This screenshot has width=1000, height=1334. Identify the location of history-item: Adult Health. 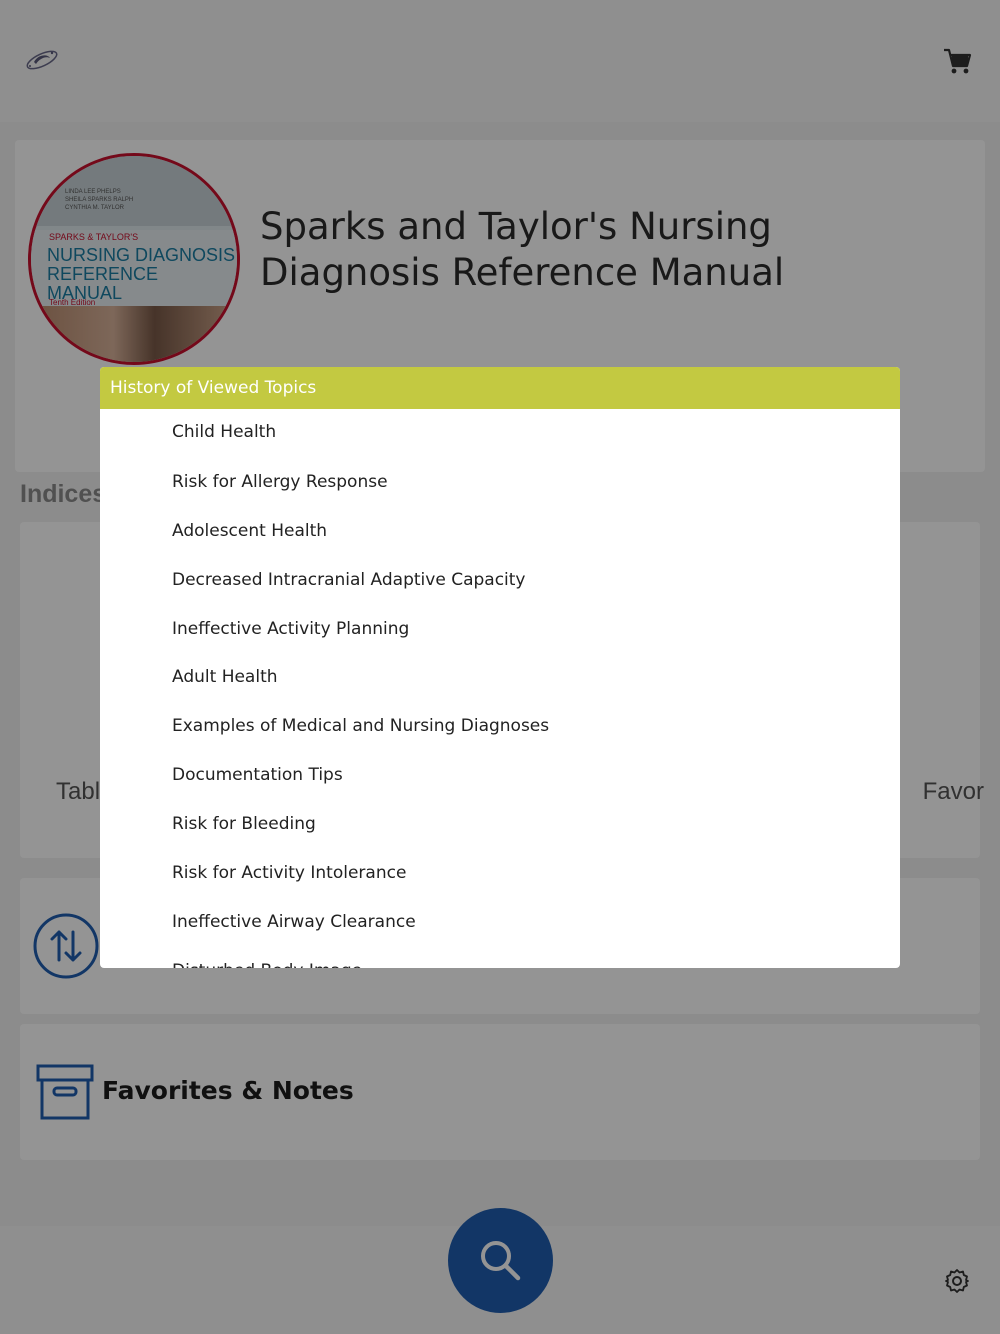
(500, 677).